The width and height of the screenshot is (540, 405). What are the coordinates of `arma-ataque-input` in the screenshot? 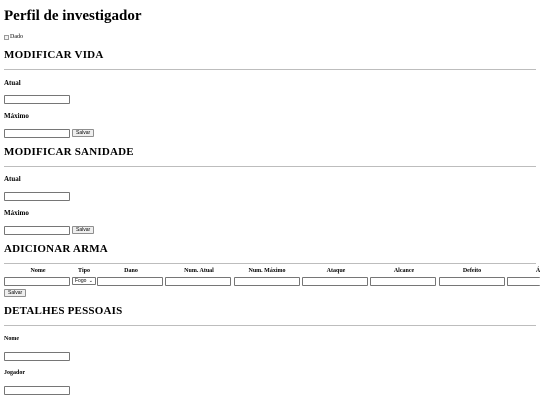 It's located at (335, 281).